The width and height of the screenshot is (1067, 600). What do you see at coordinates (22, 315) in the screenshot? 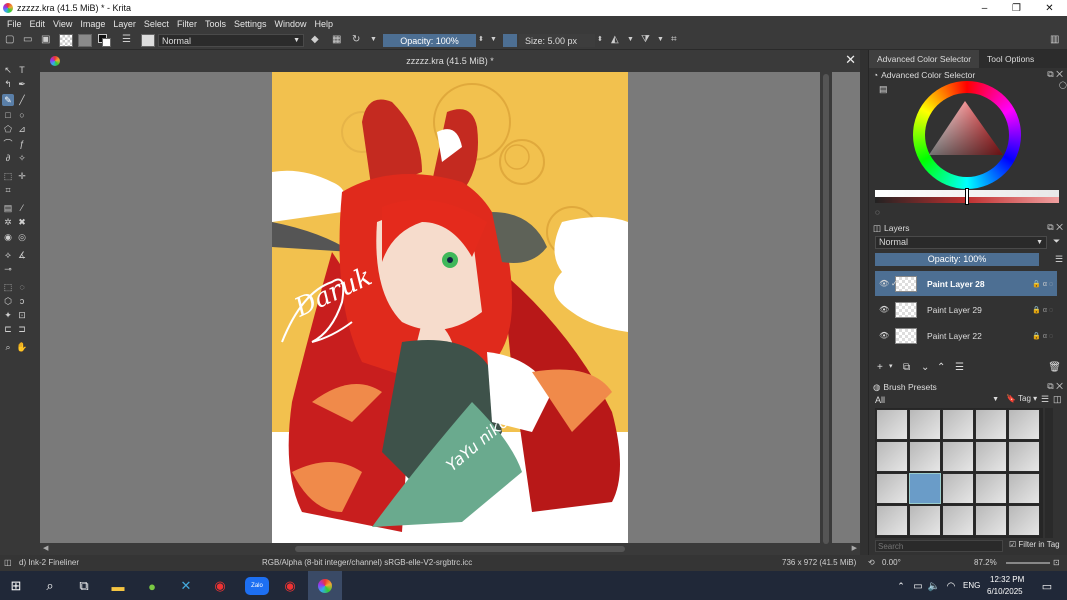
I see `similar-select-icon: ⊡` at bounding box center [22, 315].